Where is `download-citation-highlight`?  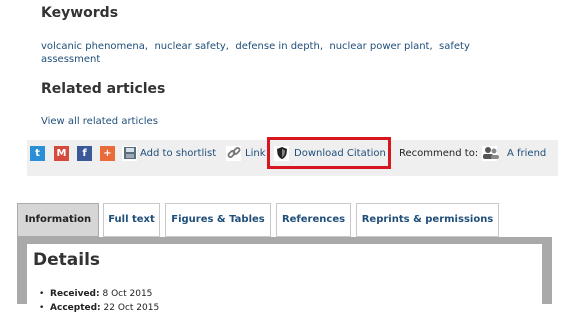 download-citation-highlight is located at coordinates (329, 153).